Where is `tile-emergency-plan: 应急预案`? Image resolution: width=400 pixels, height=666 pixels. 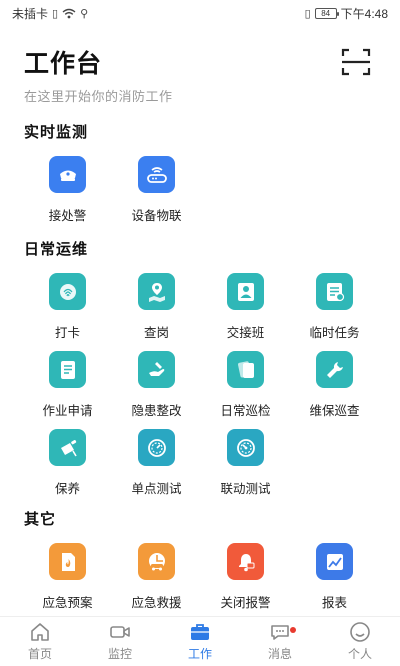
tile-emergency-plan: 应急预案 is located at coordinates (67, 582).